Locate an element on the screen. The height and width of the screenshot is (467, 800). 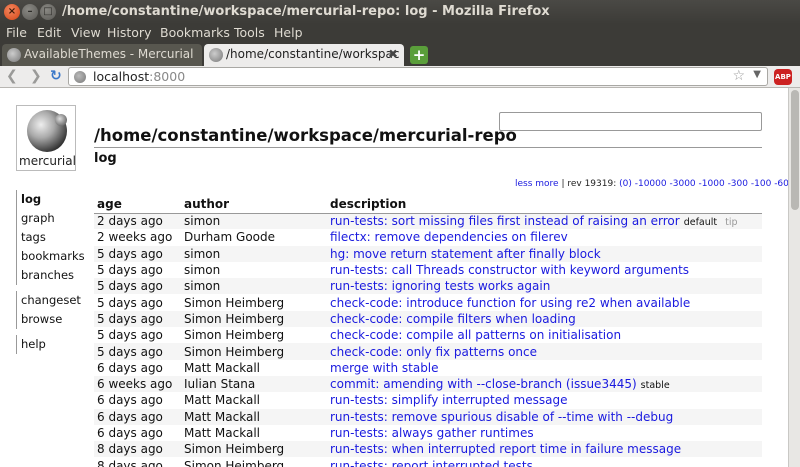
changeset-link: merge with stable is located at coordinates (384, 368).